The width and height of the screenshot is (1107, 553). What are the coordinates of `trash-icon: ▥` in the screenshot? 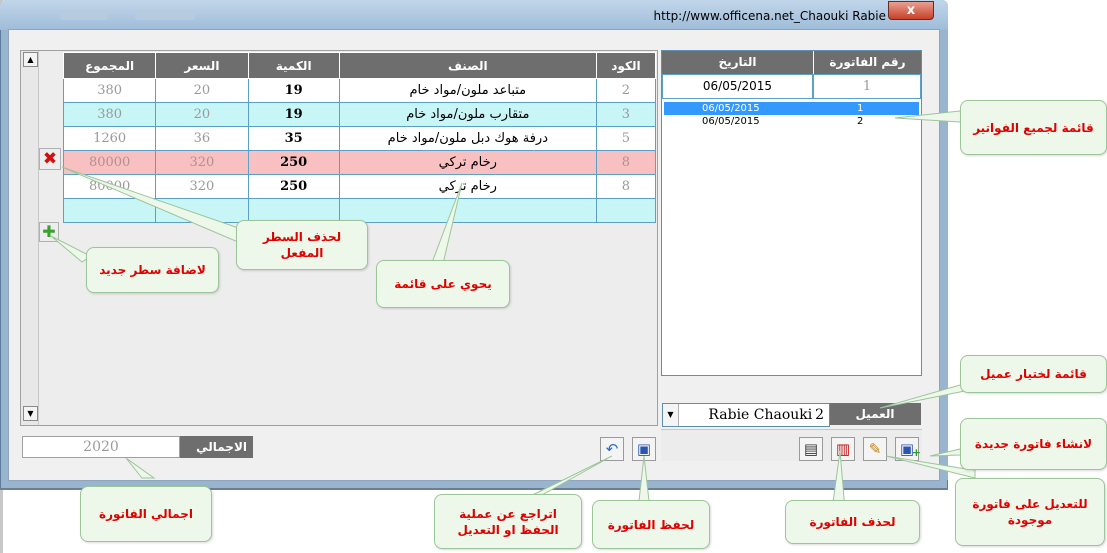 It's located at (843, 449).